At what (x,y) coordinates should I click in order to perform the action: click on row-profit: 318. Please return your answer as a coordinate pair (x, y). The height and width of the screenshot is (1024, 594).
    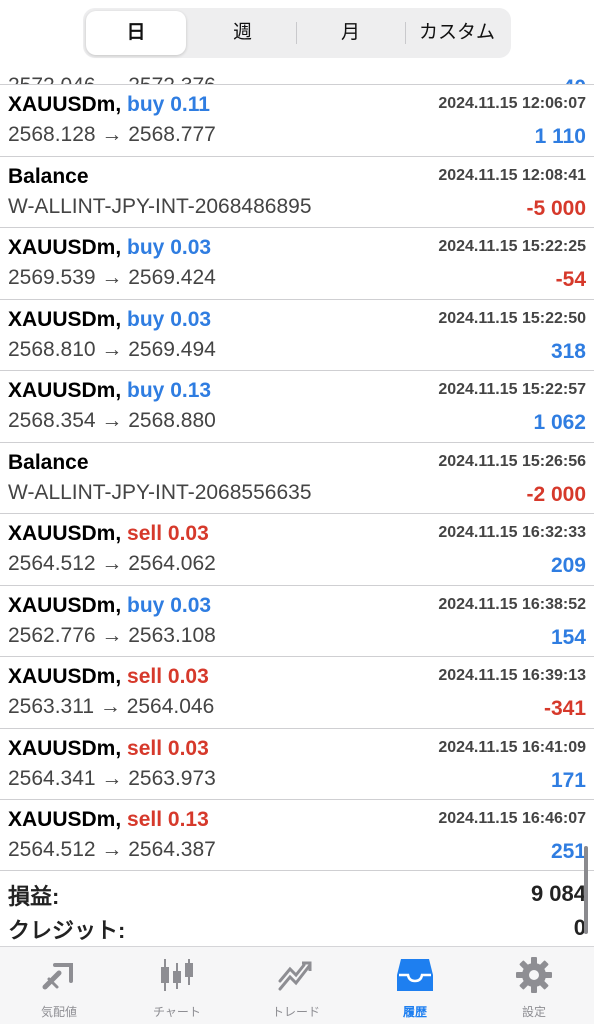
    Looking at the image, I should click on (568, 351).